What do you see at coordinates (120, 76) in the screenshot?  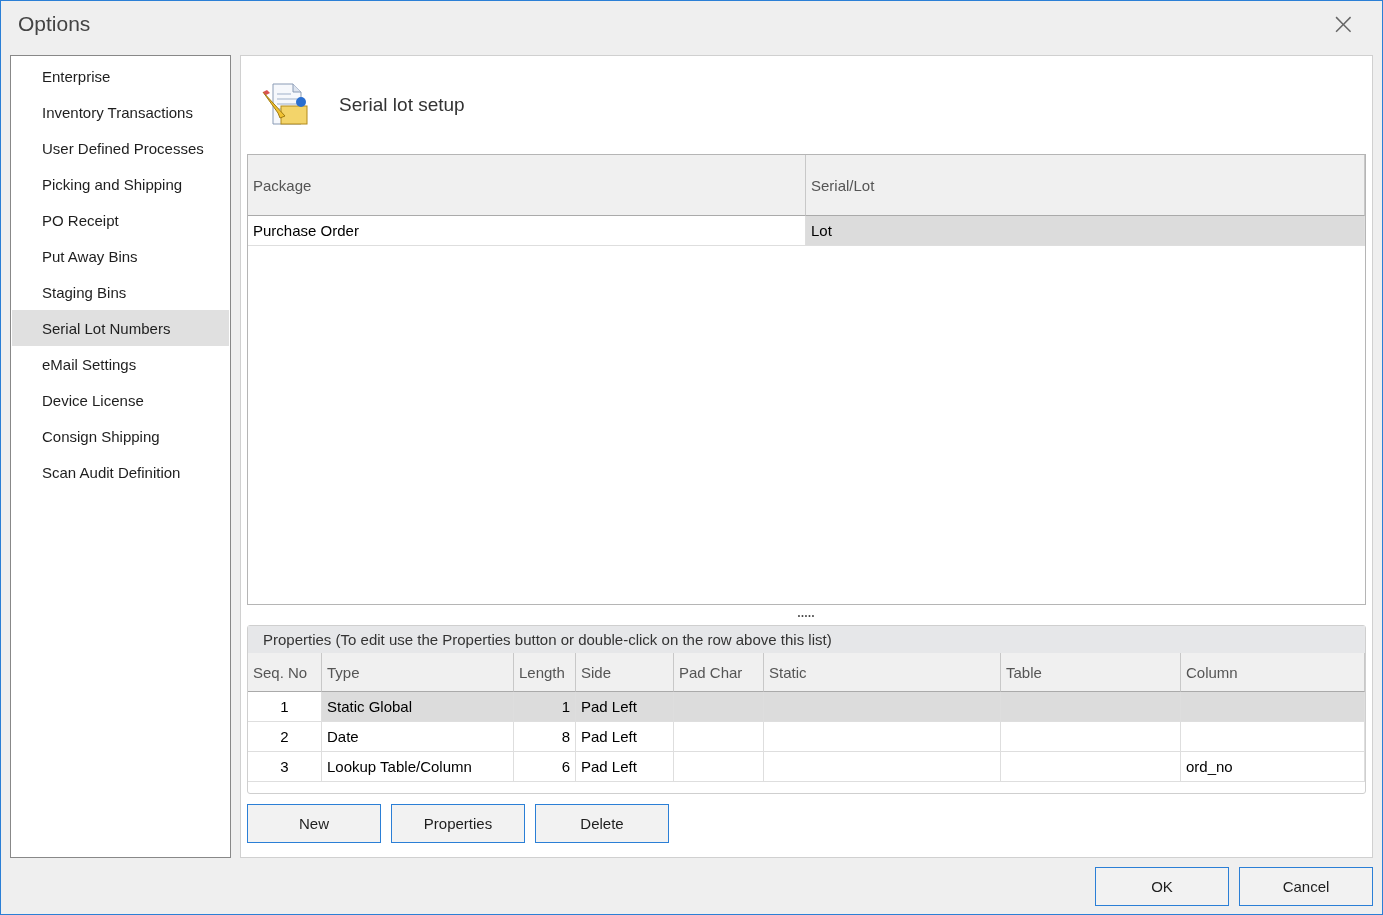 I see `sidebar-item: Enterprise` at bounding box center [120, 76].